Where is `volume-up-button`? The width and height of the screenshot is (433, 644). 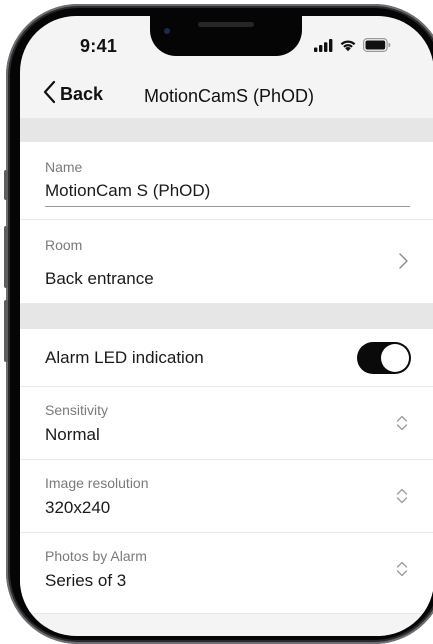 volume-up-button is located at coordinates (6, 257).